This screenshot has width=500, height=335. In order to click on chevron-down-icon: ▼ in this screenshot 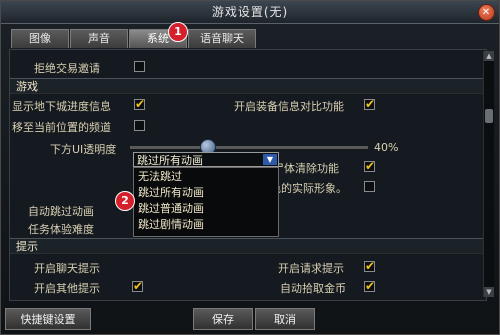, I will do `click(270, 159)`.